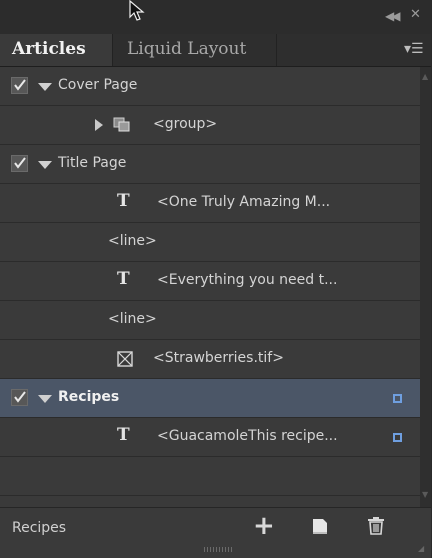  I want to click on resize-grip, so click(219, 549).